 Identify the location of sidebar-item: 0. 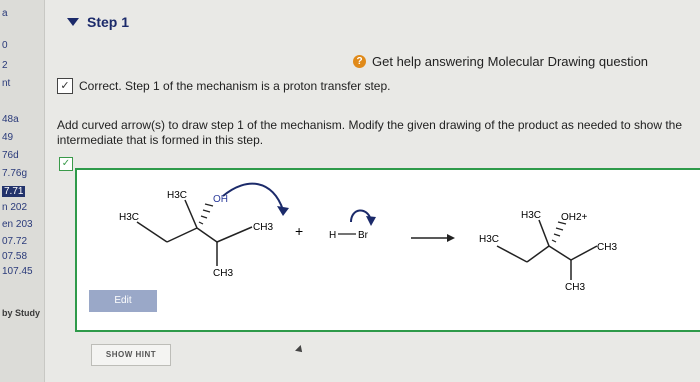
(5, 45).